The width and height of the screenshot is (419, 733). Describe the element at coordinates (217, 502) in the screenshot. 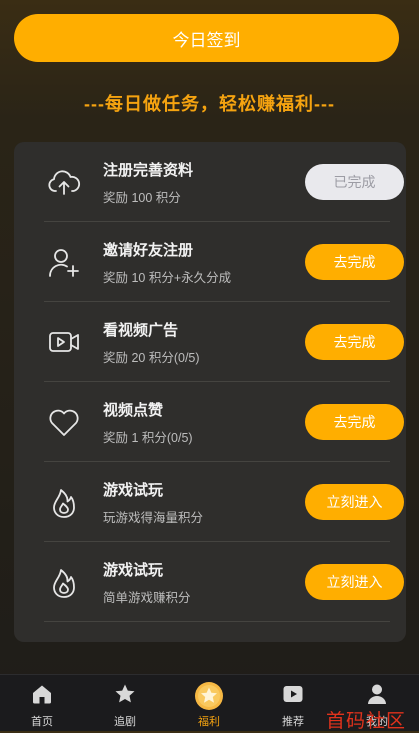

I see `task-item: 游戏试玩 玩游戏得海量积分 立刻进入` at that location.